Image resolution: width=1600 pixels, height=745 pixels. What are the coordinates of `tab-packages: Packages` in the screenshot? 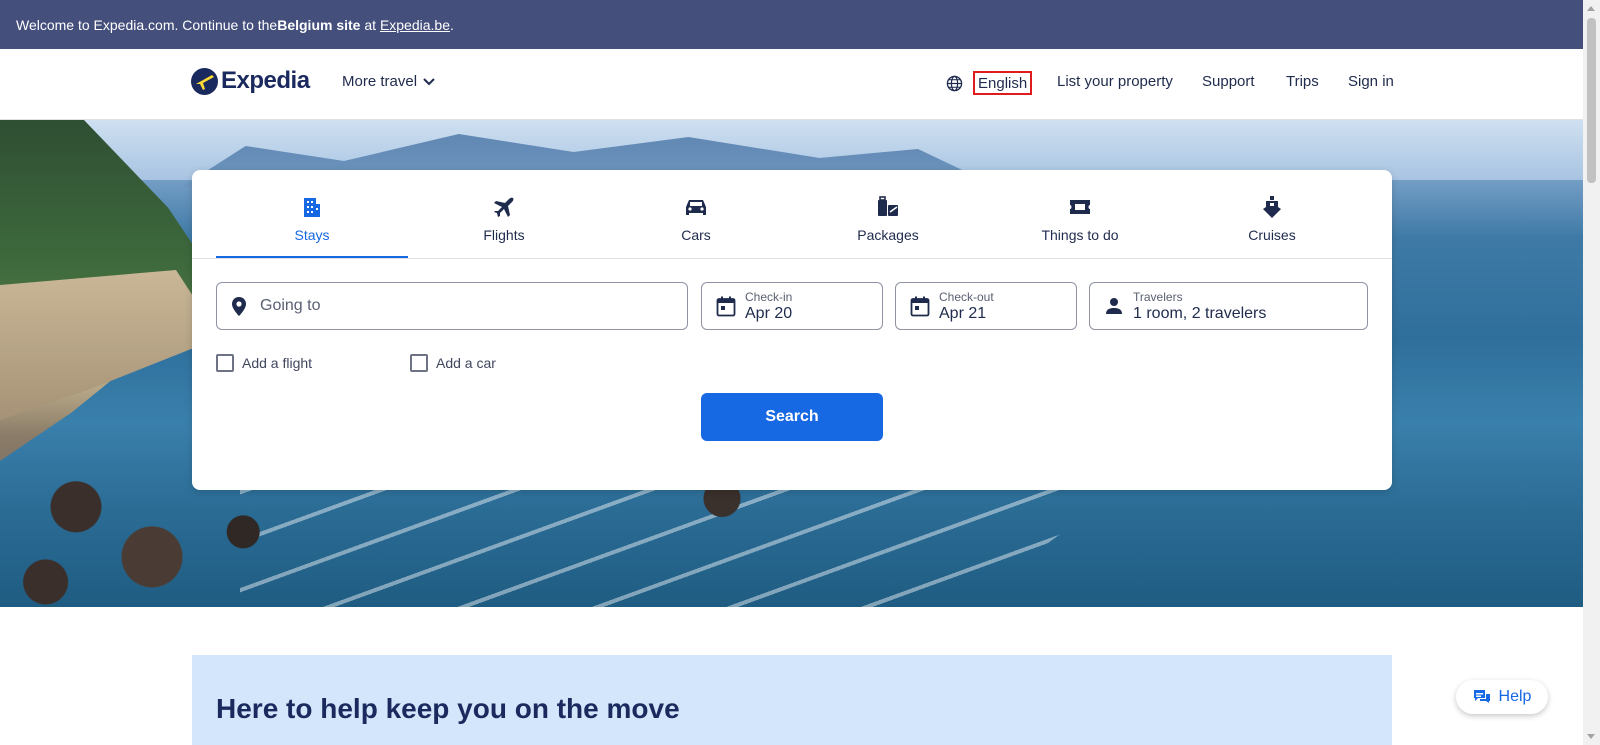 It's located at (888, 214).